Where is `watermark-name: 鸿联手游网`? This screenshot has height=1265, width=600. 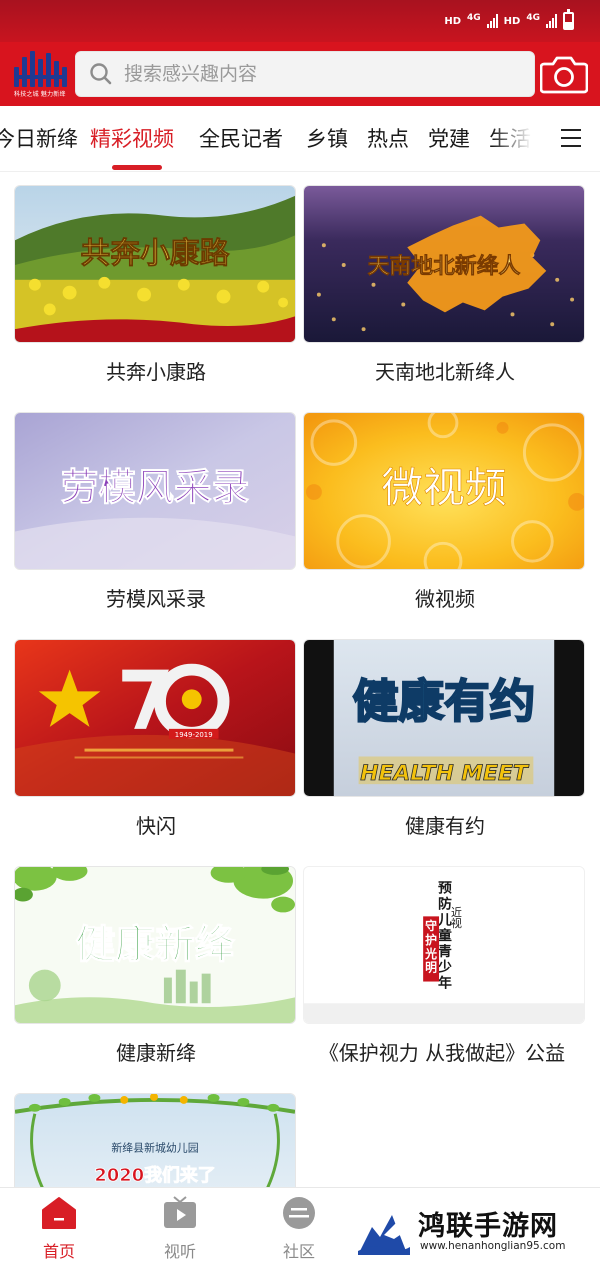
watermark-name: 鸿联手游网 is located at coordinates (488, 1226).